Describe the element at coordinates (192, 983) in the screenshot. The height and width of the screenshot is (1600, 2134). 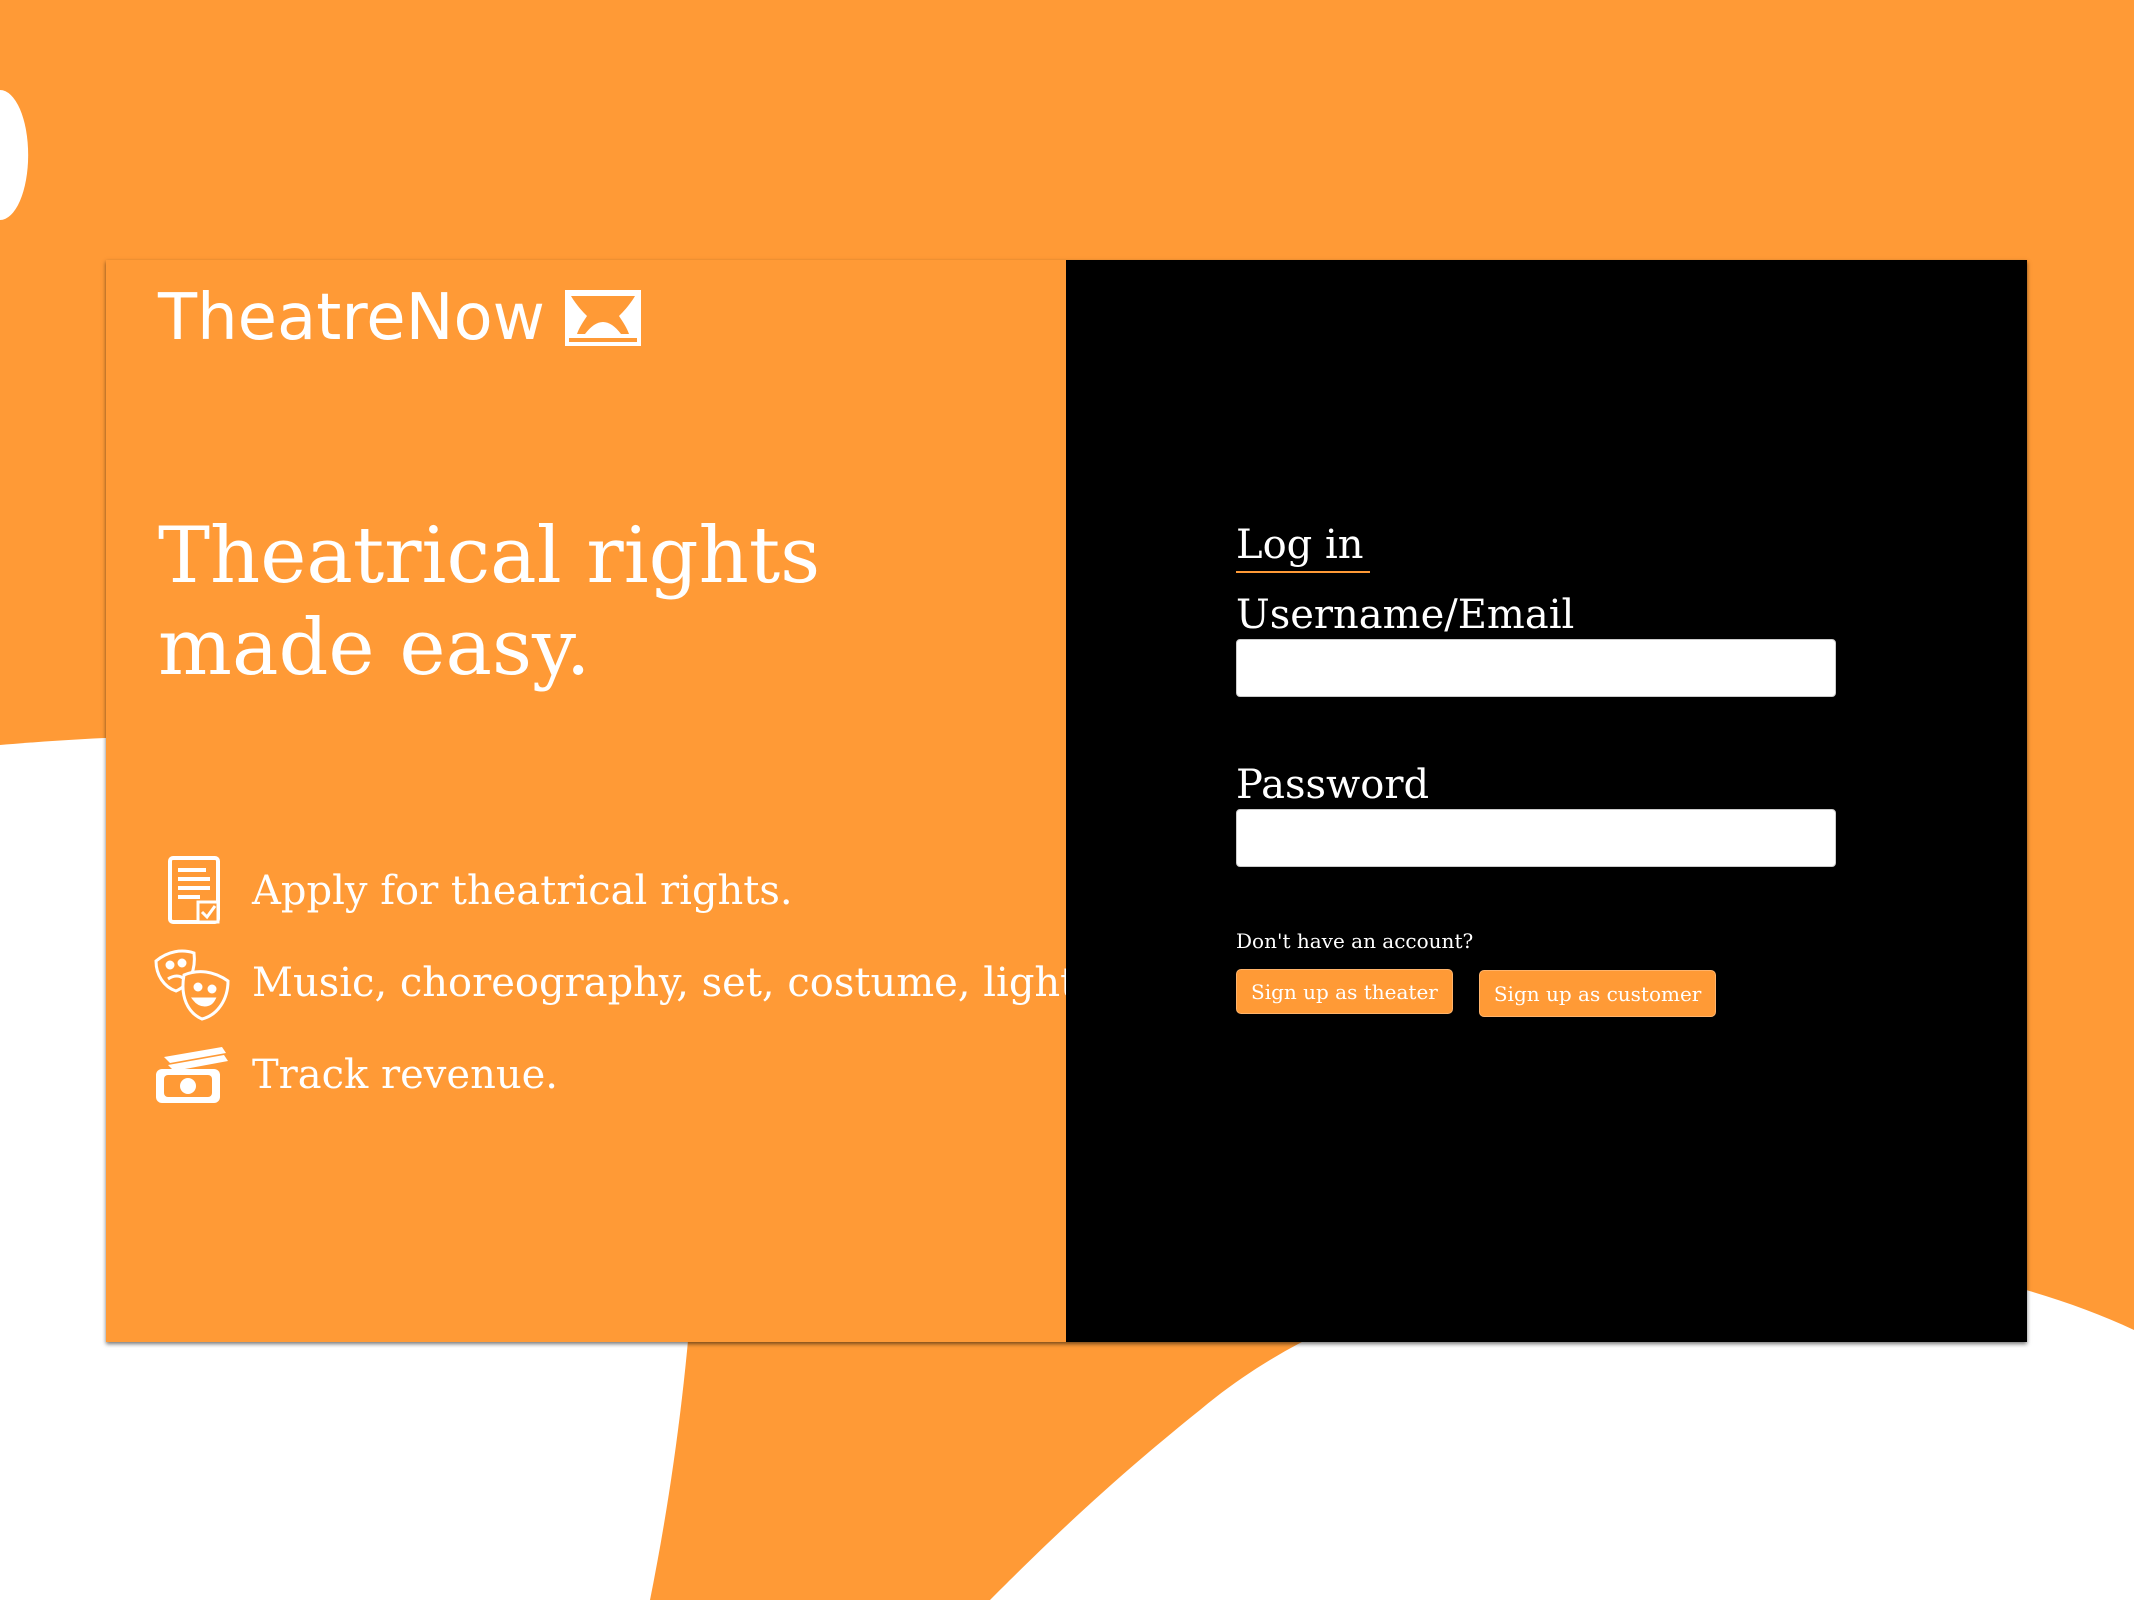
I see `theater-masks-icon` at that location.